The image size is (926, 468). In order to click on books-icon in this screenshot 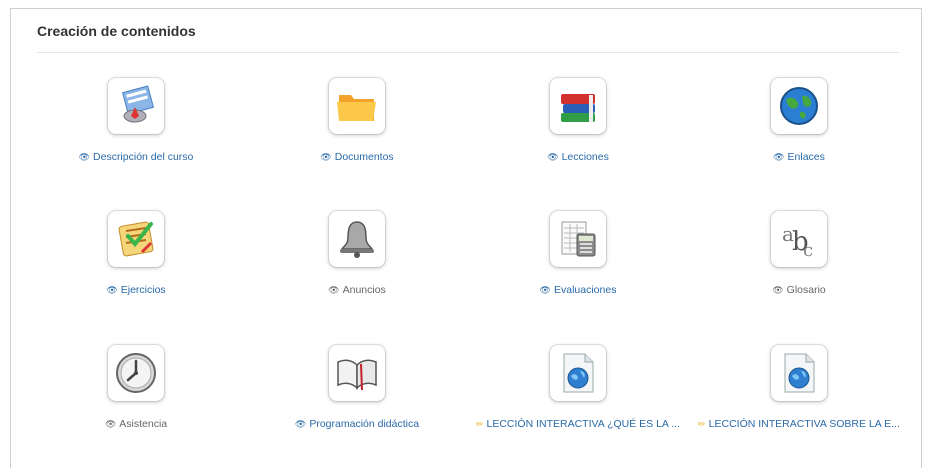, I will do `click(578, 106)`.